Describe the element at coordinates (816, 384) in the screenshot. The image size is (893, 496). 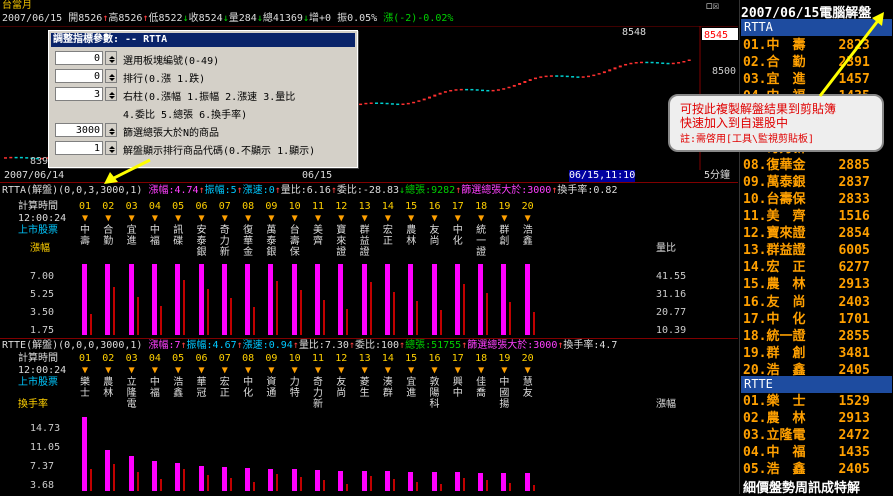
I see `sidebar-rtte-header: RTTE` at that location.